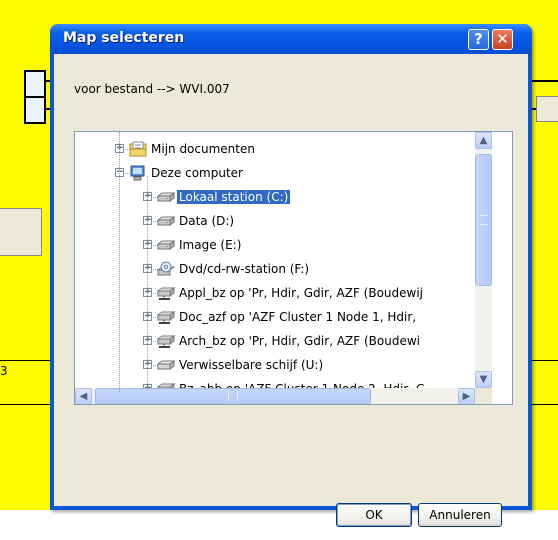 This screenshot has width=558, height=540. I want to click on my-computer-icon, so click(138, 173).